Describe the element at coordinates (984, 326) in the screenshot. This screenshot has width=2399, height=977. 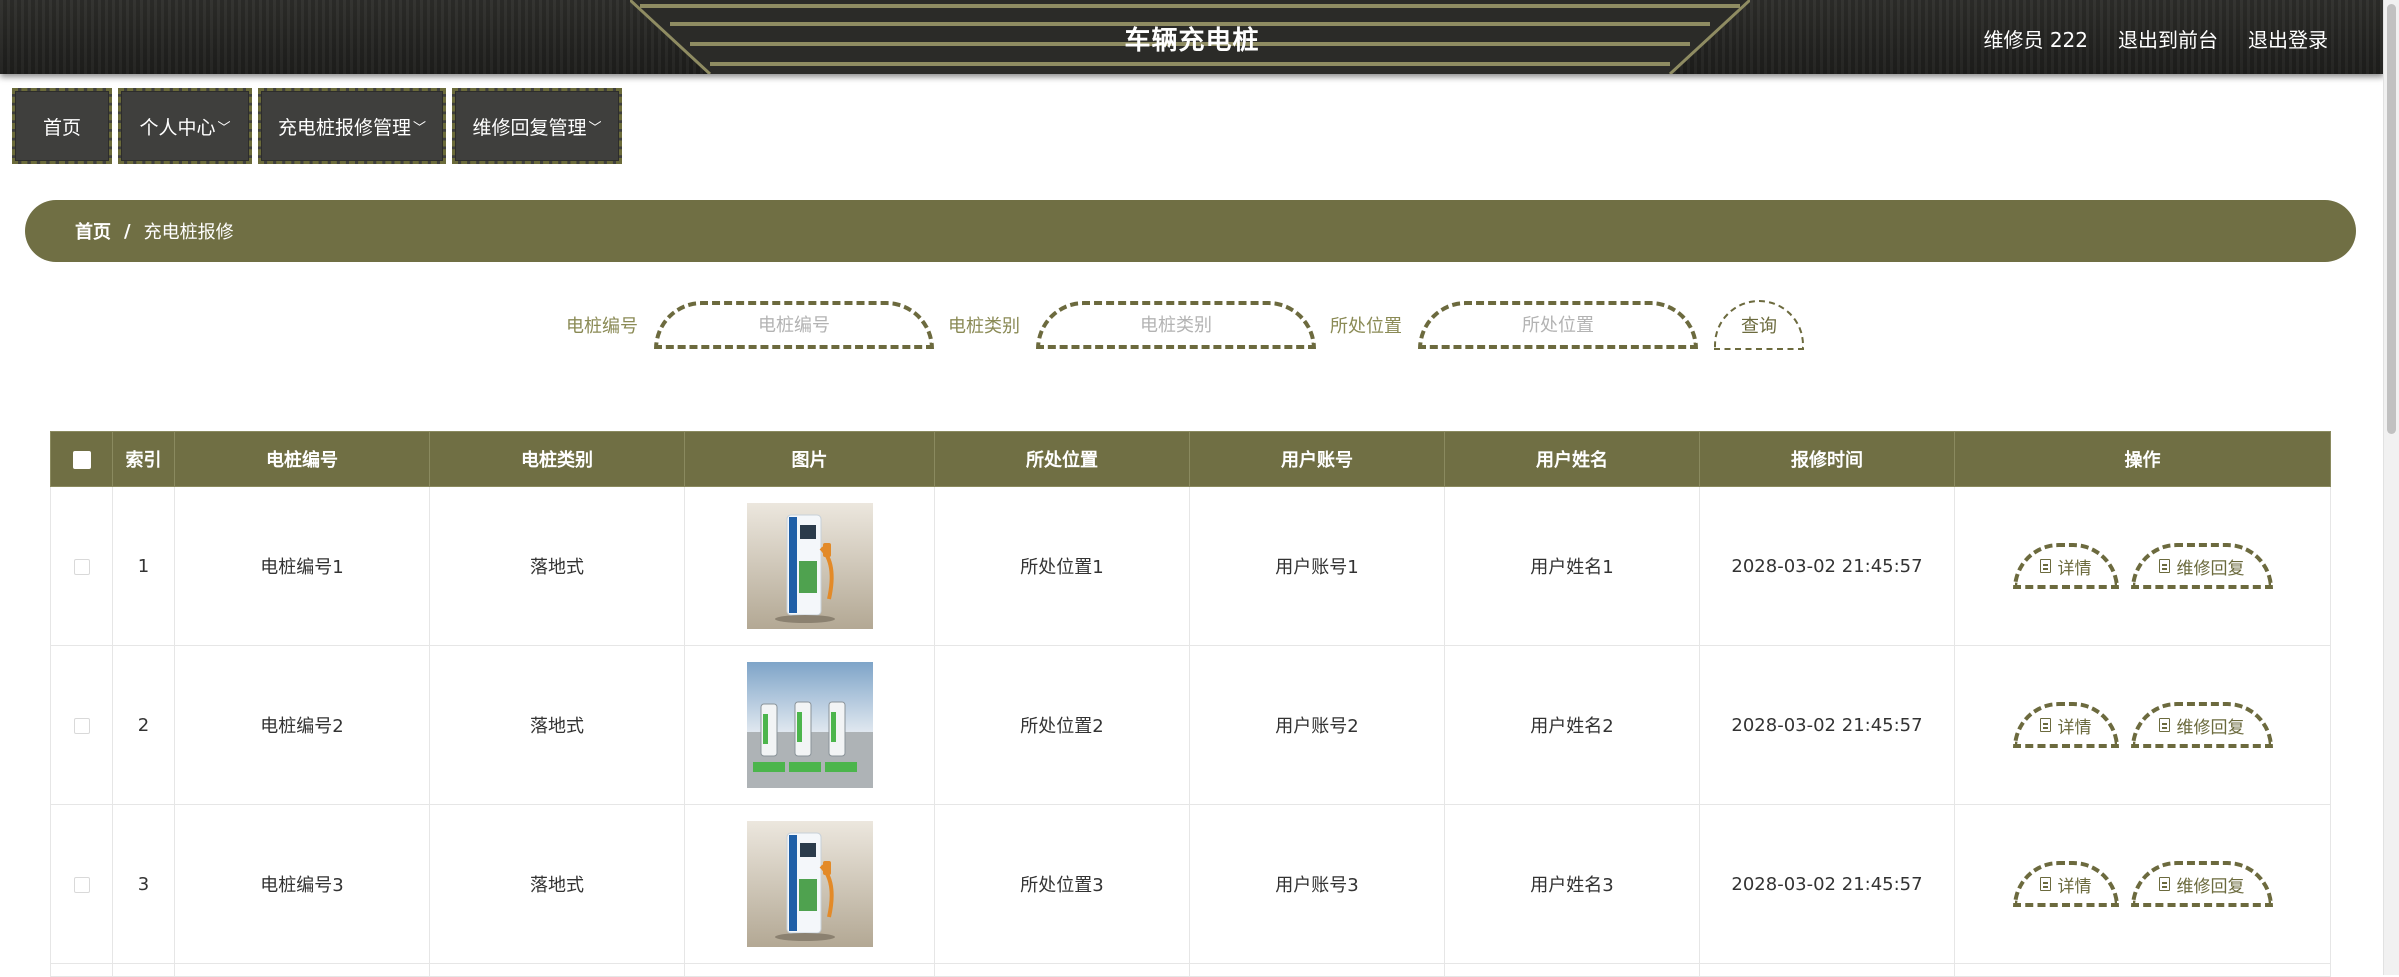
I see `pile-type-label: 电桩类别` at that location.